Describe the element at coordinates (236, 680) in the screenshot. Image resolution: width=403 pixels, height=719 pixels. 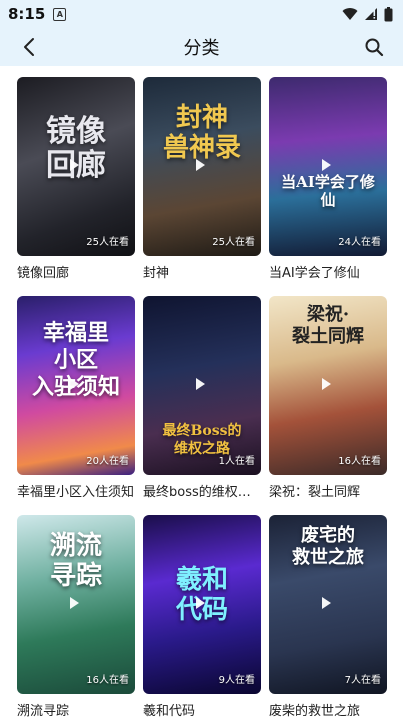
I see `viewer-count: 9人在看` at that location.